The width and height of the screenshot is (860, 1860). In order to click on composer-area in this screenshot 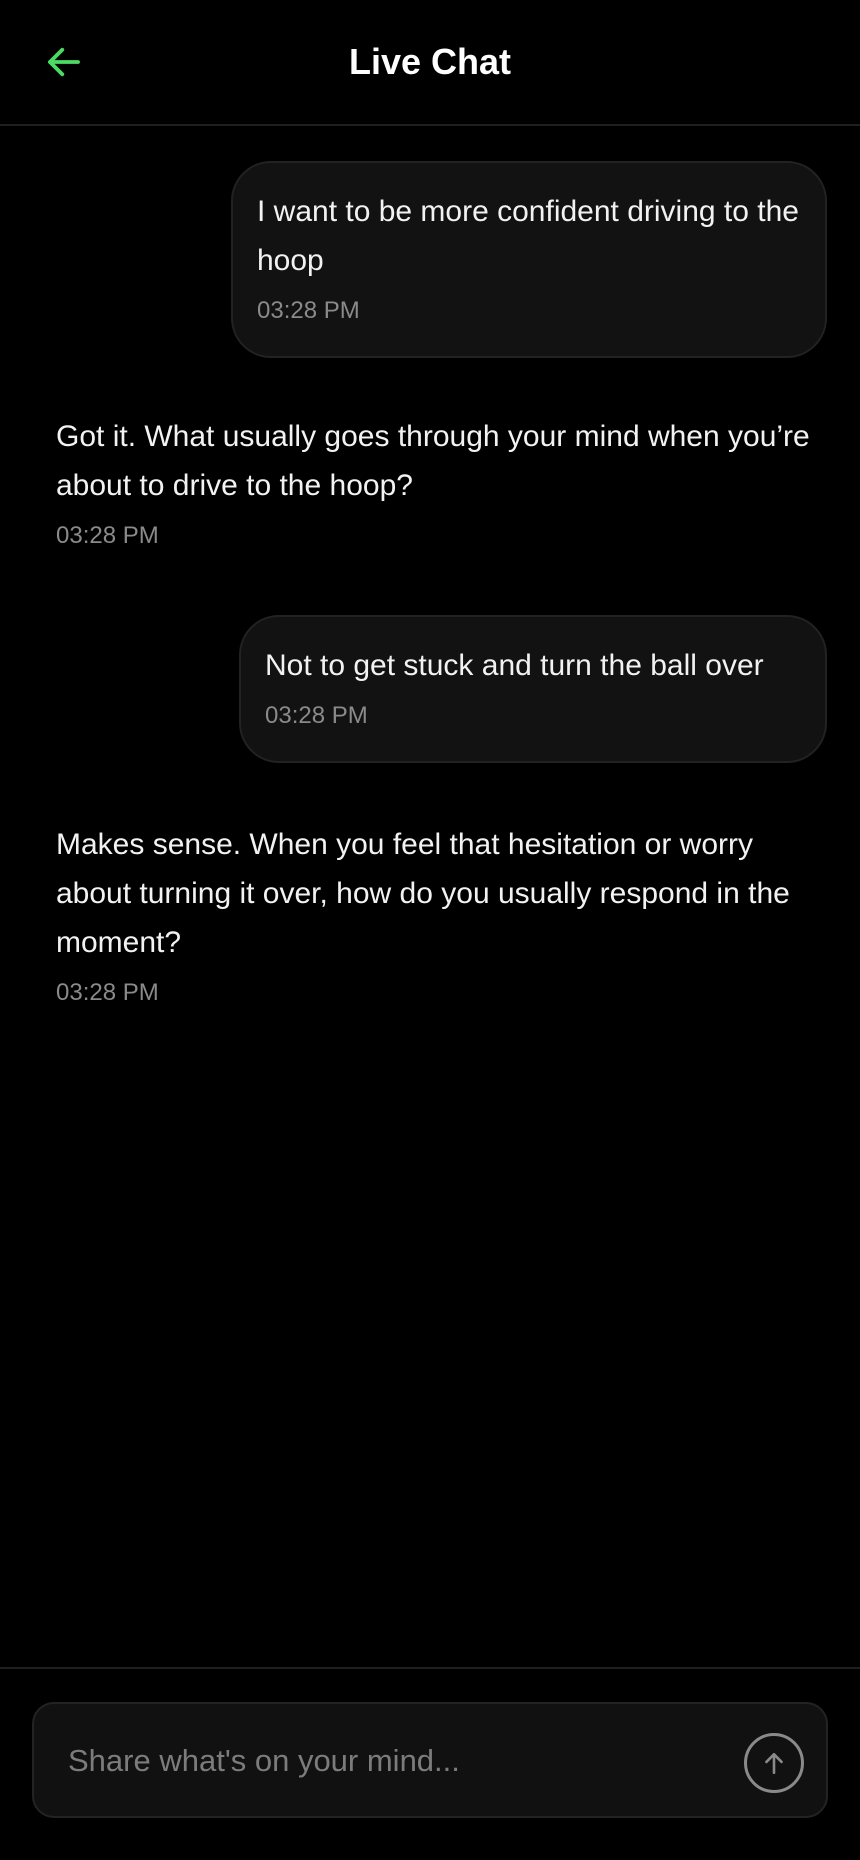, I will do `click(430, 1763)`.